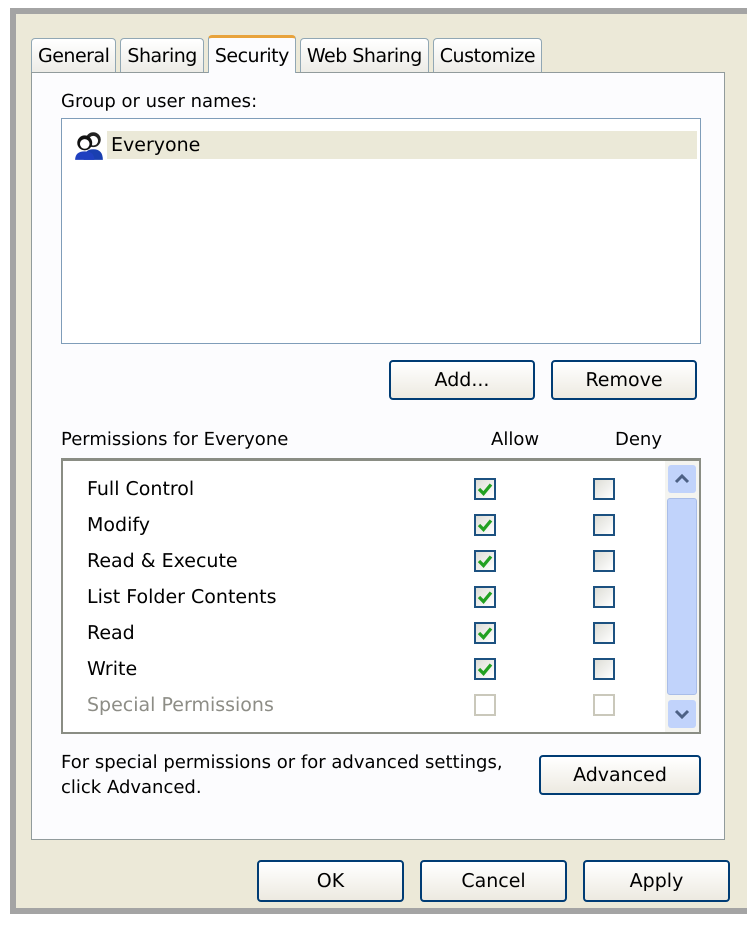  What do you see at coordinates (515, 439) in the screenshot?
I see `column-header: Allow` at bounding box center [515, 439].